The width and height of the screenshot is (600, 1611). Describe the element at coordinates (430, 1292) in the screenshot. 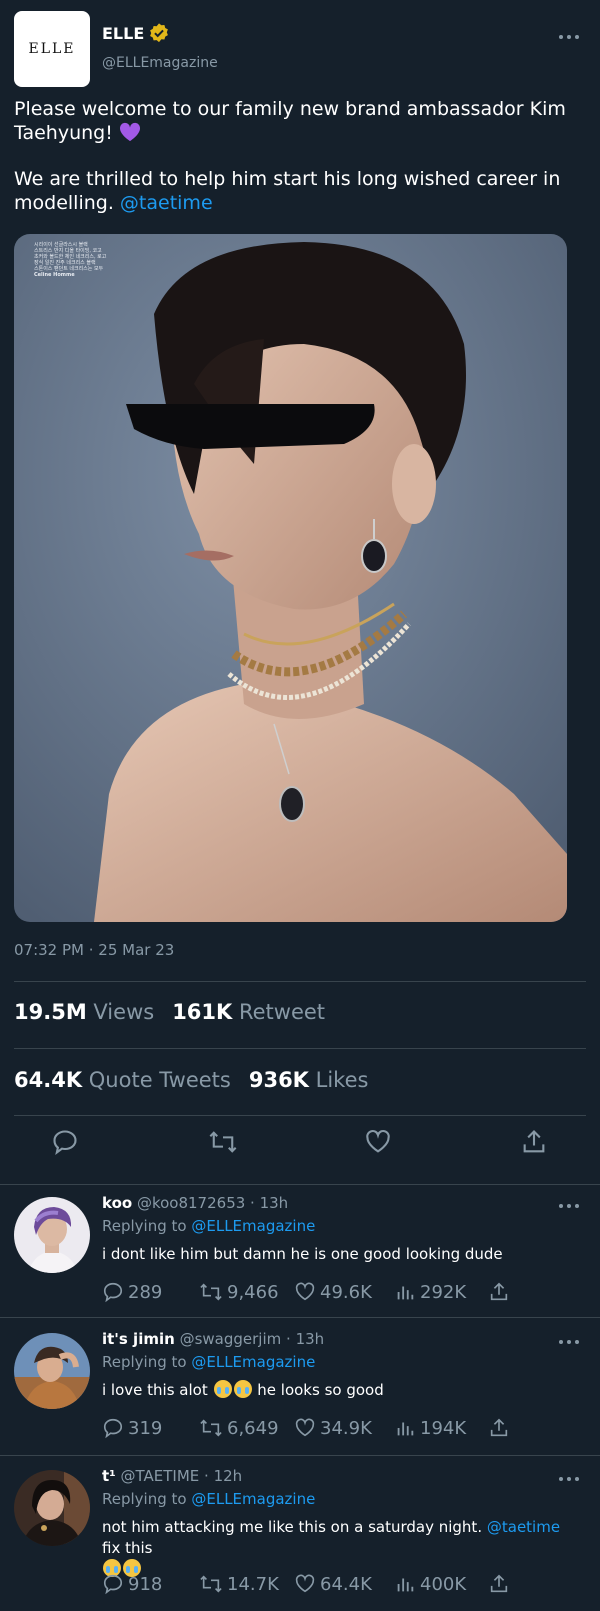

I see `views-count-button: 292K` at that location.